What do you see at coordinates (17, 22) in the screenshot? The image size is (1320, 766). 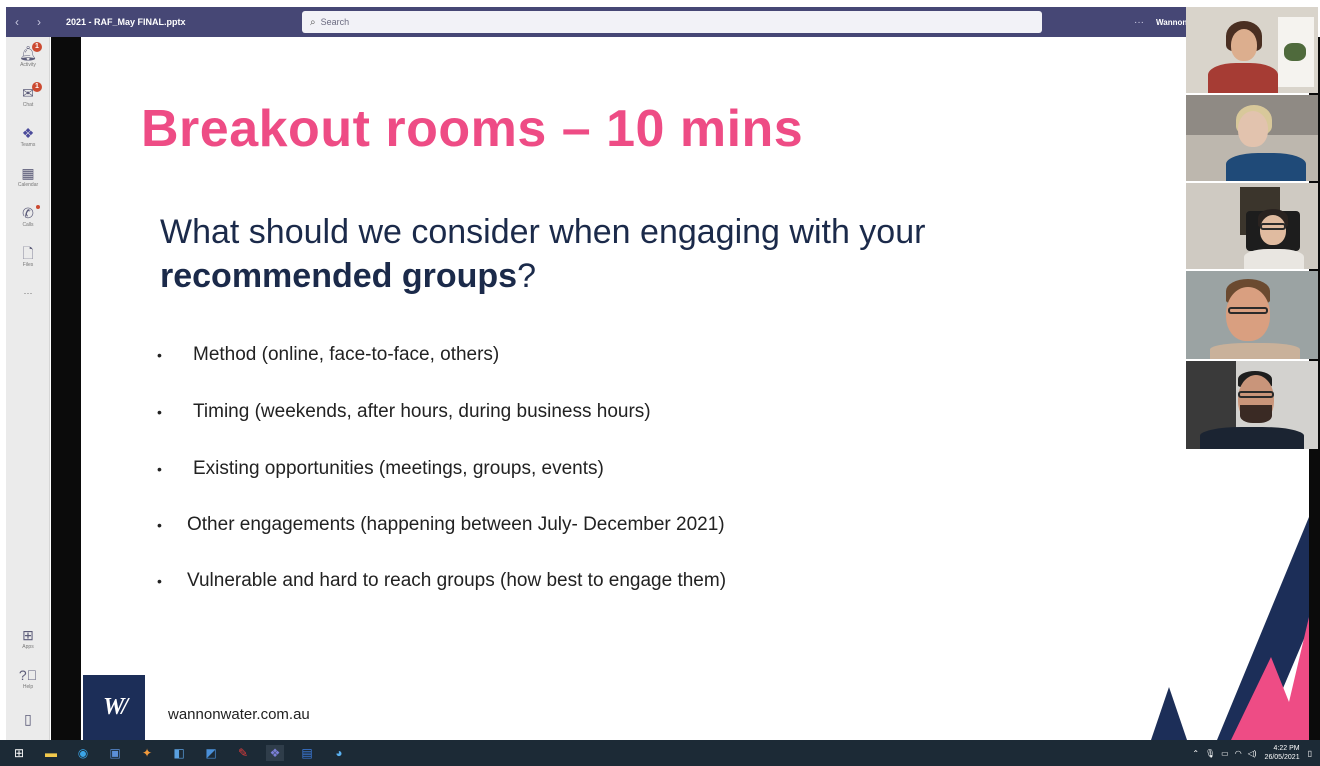 I see `back-button: ‹` at bounding box center [17, 22].